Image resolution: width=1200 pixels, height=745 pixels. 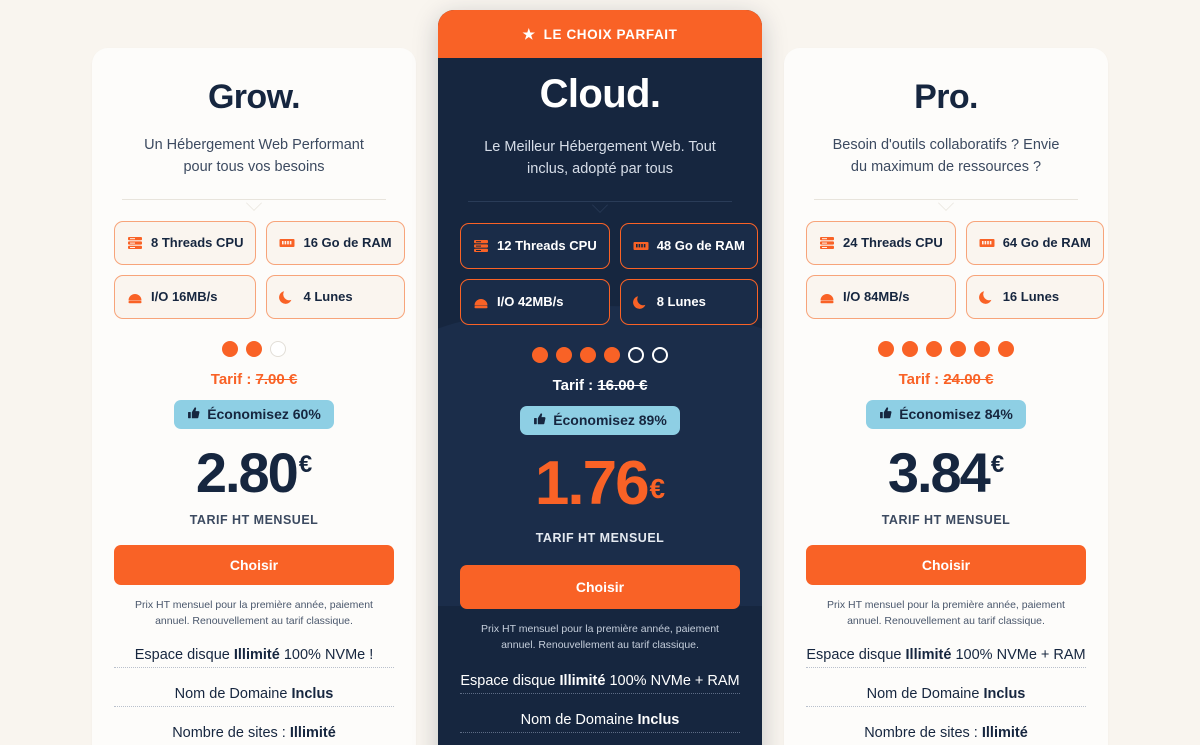 I want to click on feature-item: Espace disque Illimité 100% NVMe !, so click(x=254, y=658).